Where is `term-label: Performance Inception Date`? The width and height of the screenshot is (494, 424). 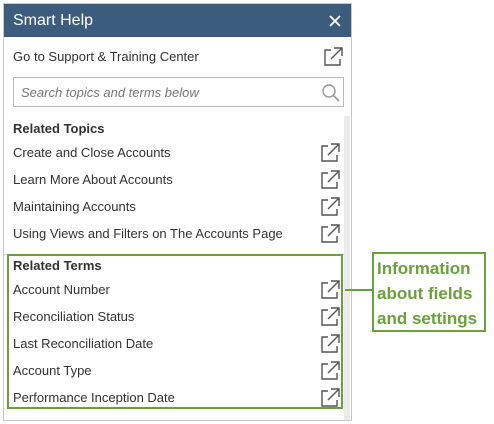 term-label: Performance Inception Date is located at coordinates (94, 397).